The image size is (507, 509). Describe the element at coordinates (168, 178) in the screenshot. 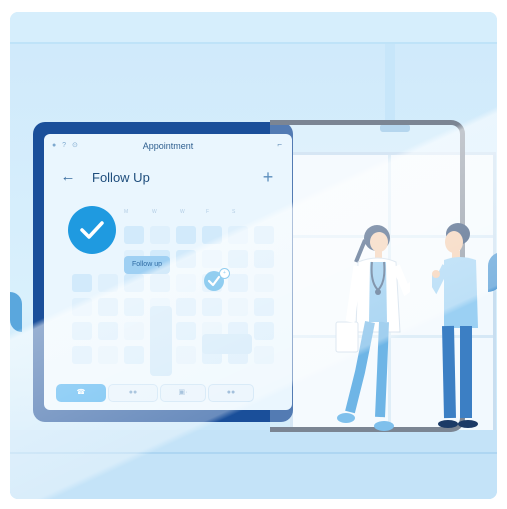

I see `screen-header: ← Follow Up +` at that location.